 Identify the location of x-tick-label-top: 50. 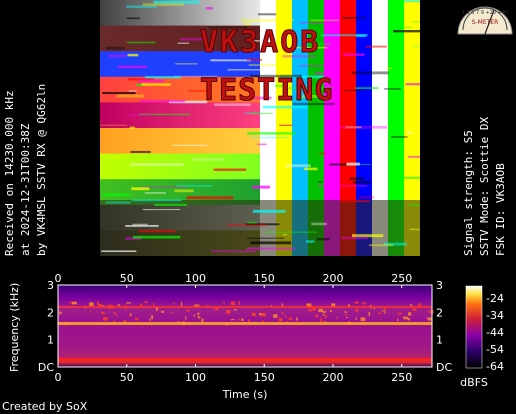
(127, 278).